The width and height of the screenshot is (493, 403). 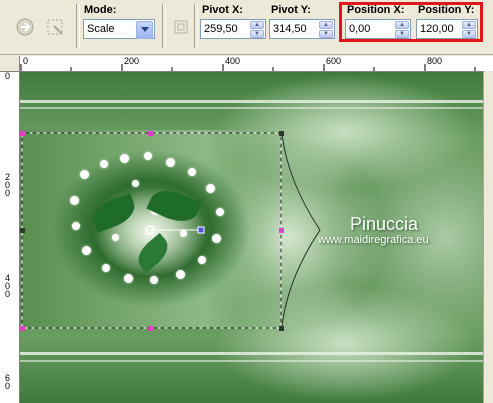 What do you see at coordinates (144, 30) in the screenshot?
I see `chevron-down-icon` at bounding box center [144, 30].